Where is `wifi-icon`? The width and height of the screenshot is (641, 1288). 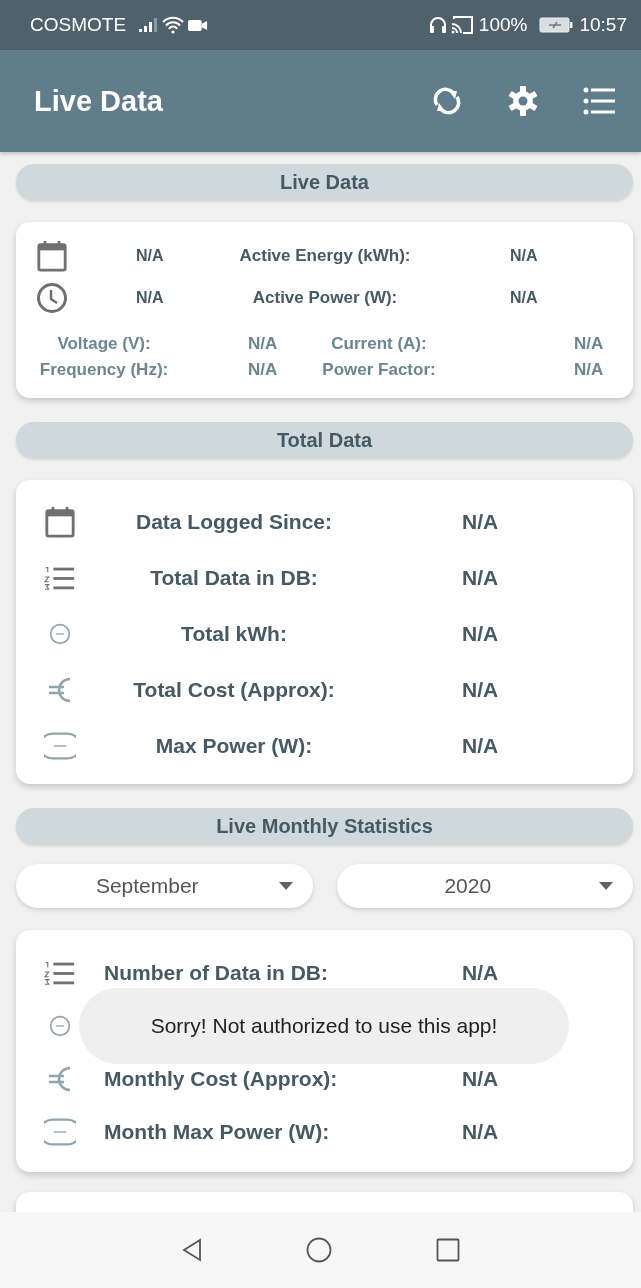
wifi-icon is located at coordinates (173, 25).